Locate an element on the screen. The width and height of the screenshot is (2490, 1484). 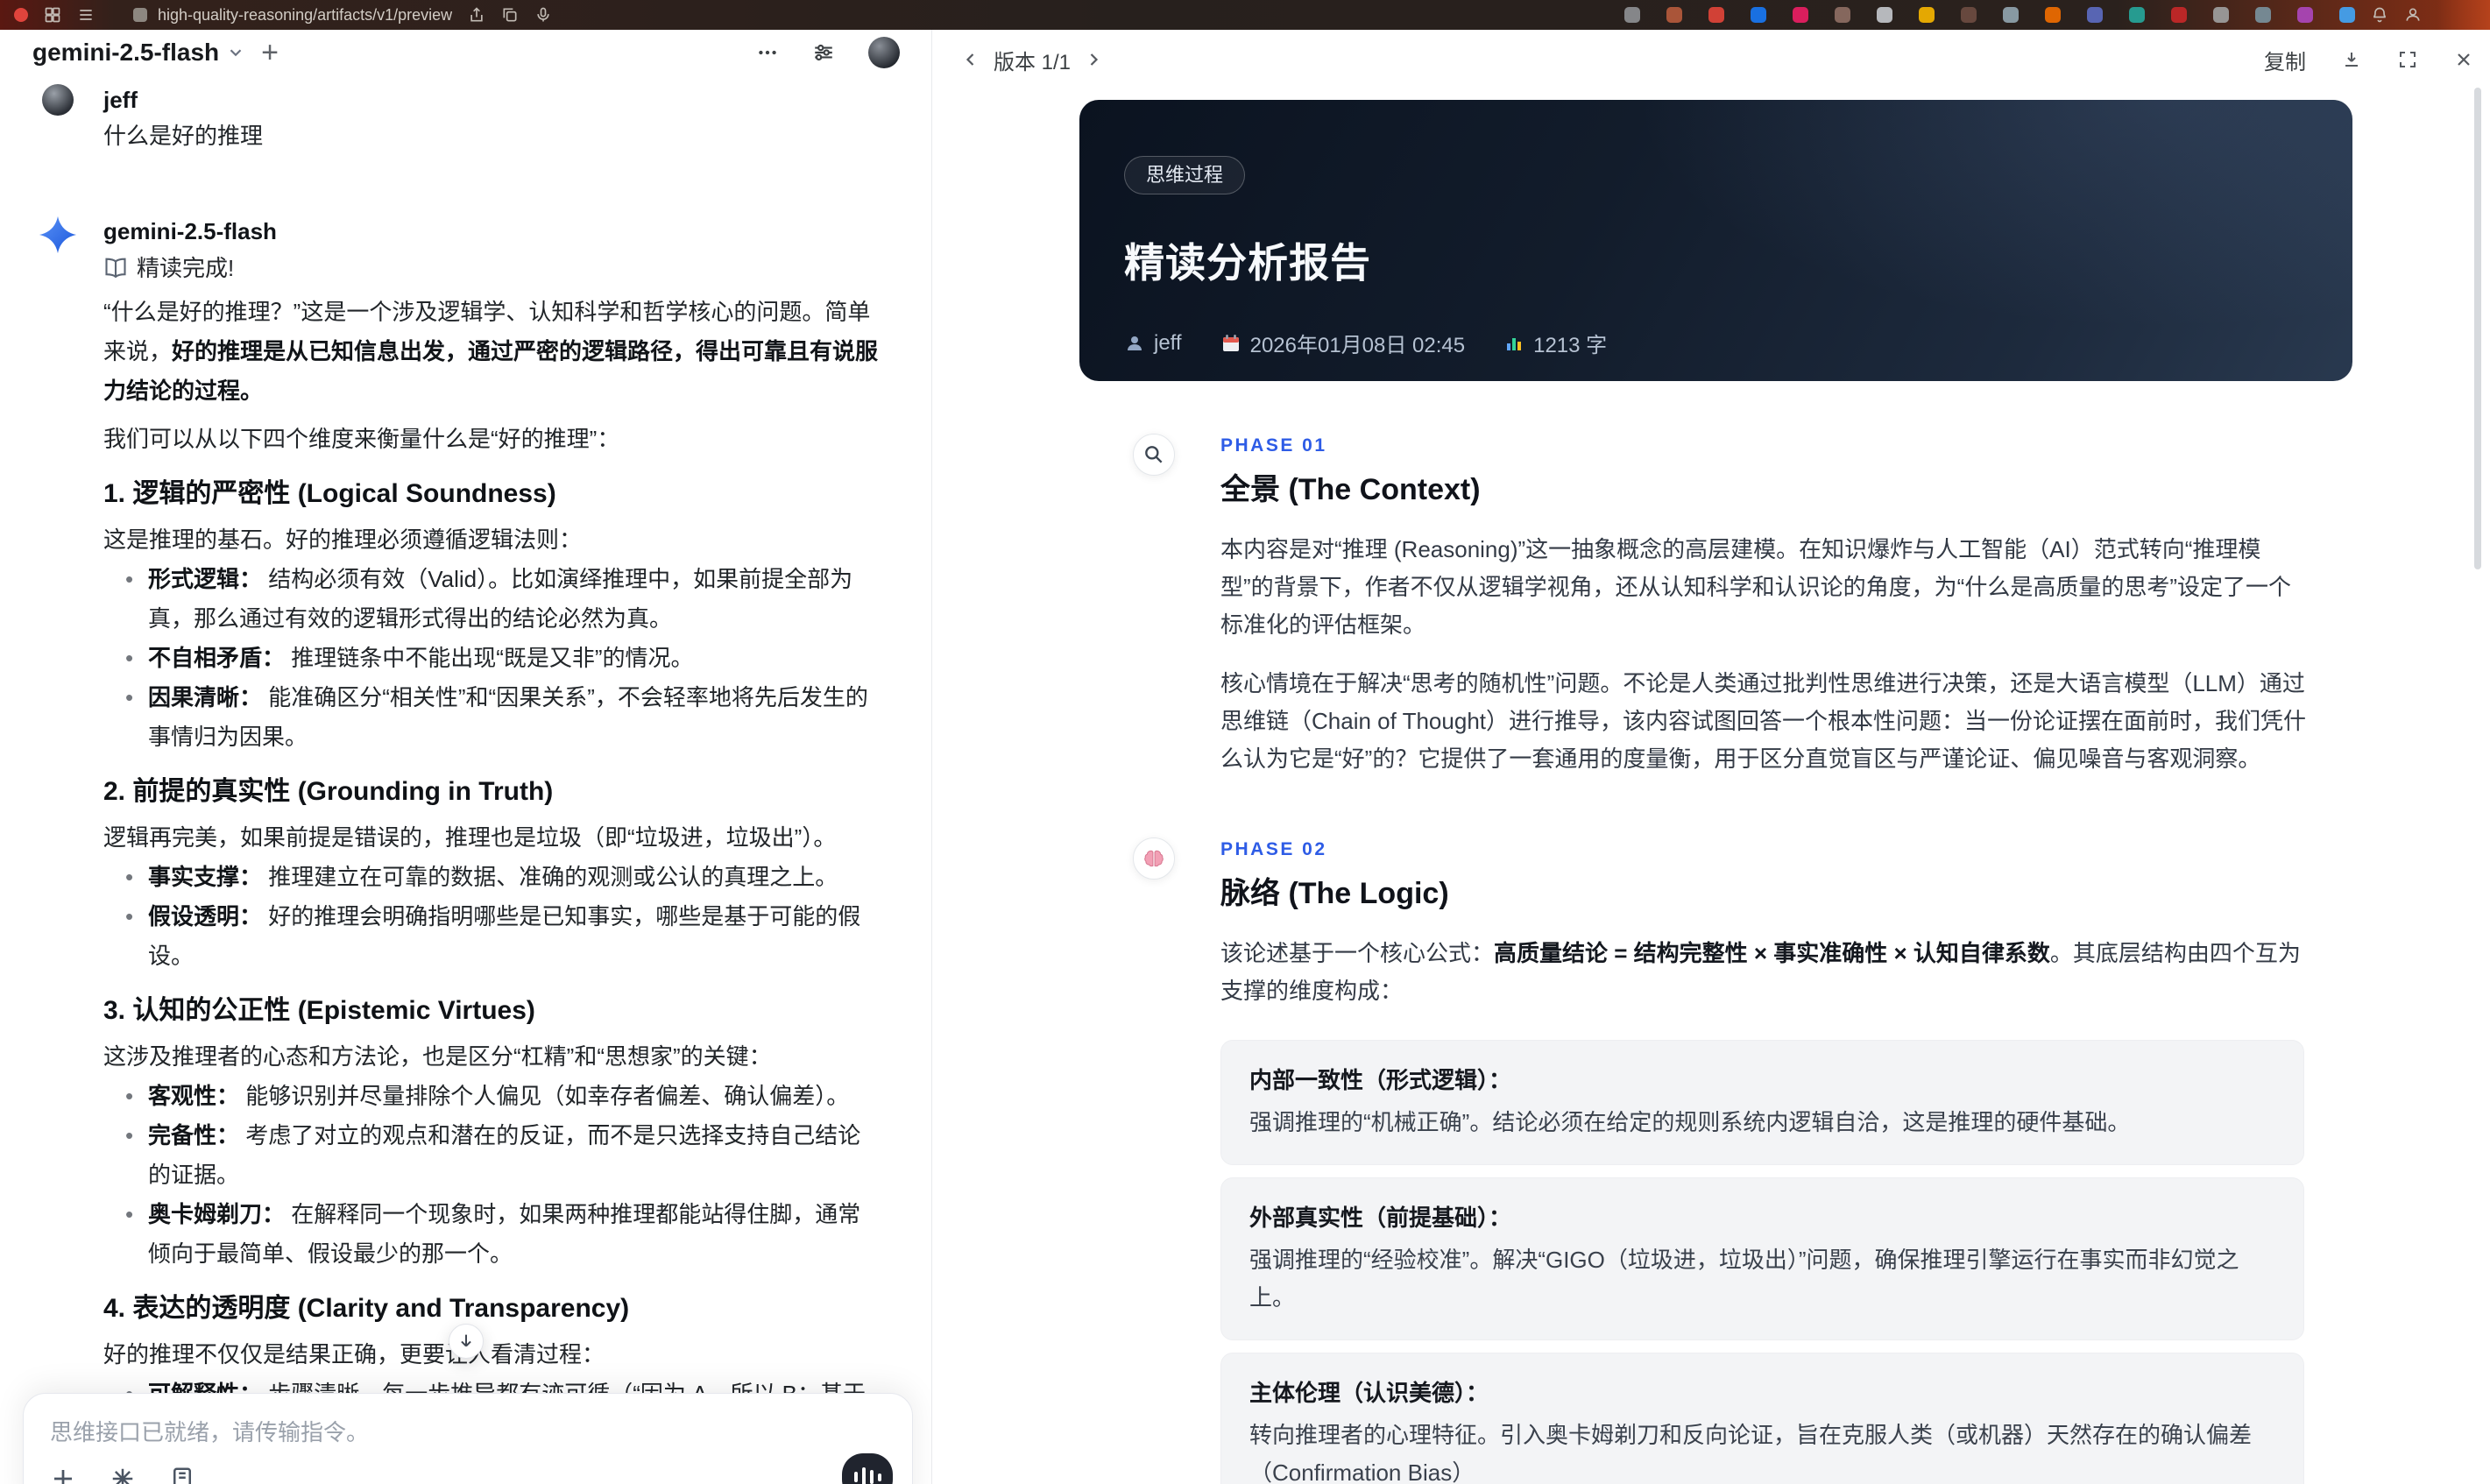
calendar-icon is located at coordinates (1230, 342).